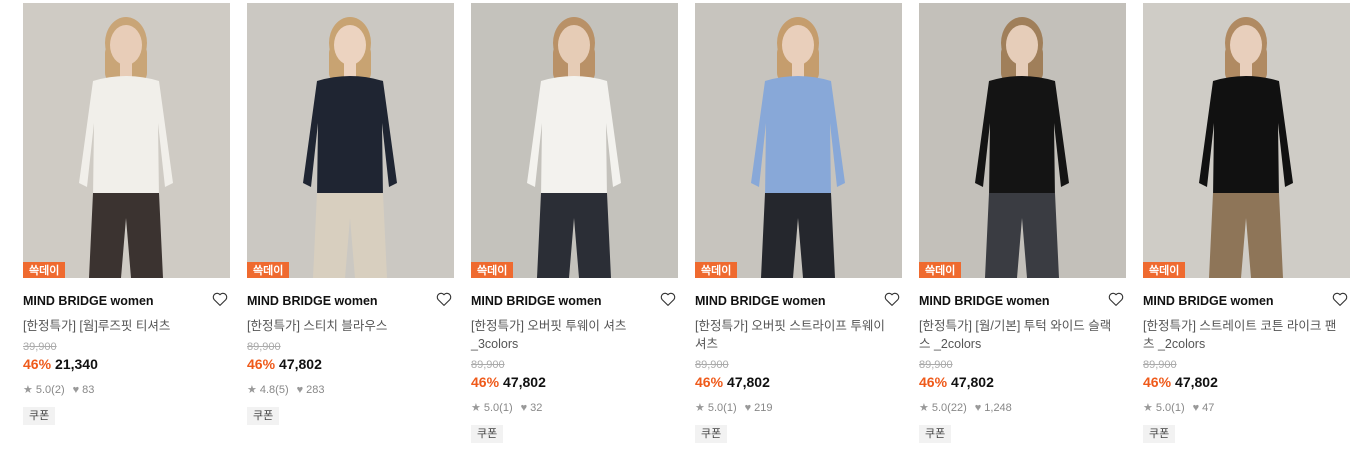  Describe the element at coordinates (126, 364) in the screenshot. I see `price-row: 46% 21,340` at that location.